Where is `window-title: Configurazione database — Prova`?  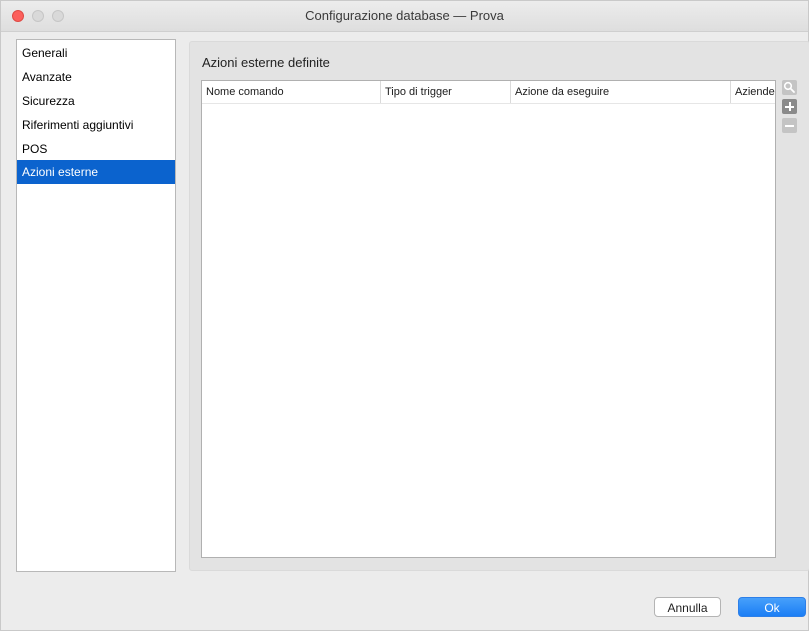
window-title: Configurazione database — Prova is located at coordinates (404, 15).